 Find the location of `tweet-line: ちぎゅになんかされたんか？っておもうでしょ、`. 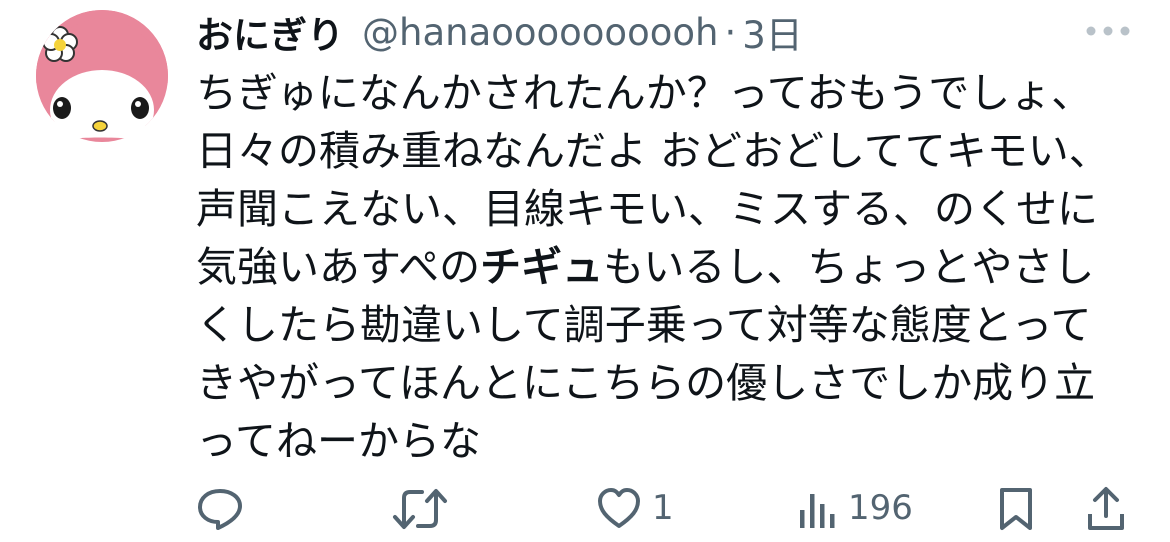

tweet-line: ちぎゅになんかされたんか？っておもうでしょ、 is located at coordinates (666, 93).